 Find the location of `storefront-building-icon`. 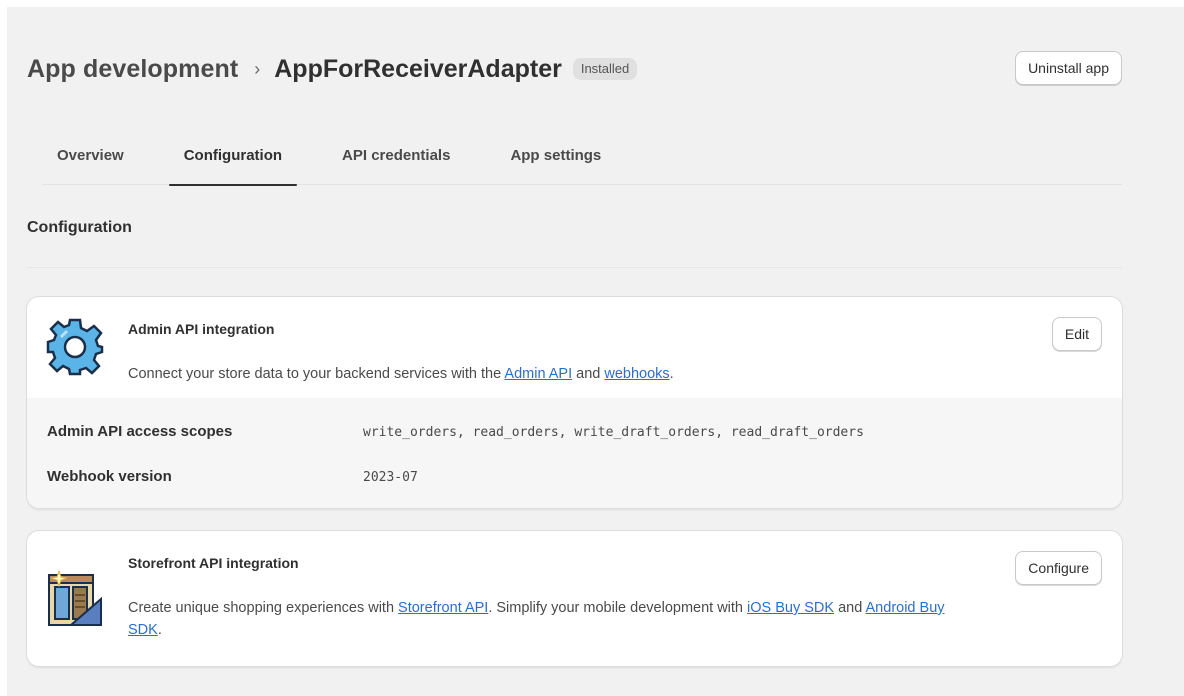

storefront-building-icon is located at coordinates (75, 599).